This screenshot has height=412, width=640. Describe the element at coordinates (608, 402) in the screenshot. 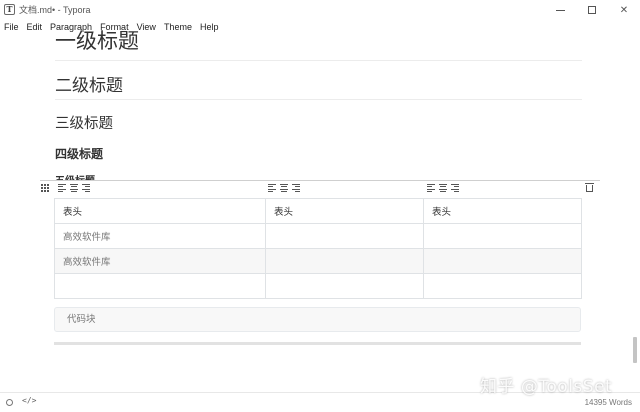

I see `word-count: 14395 Words` at that location.